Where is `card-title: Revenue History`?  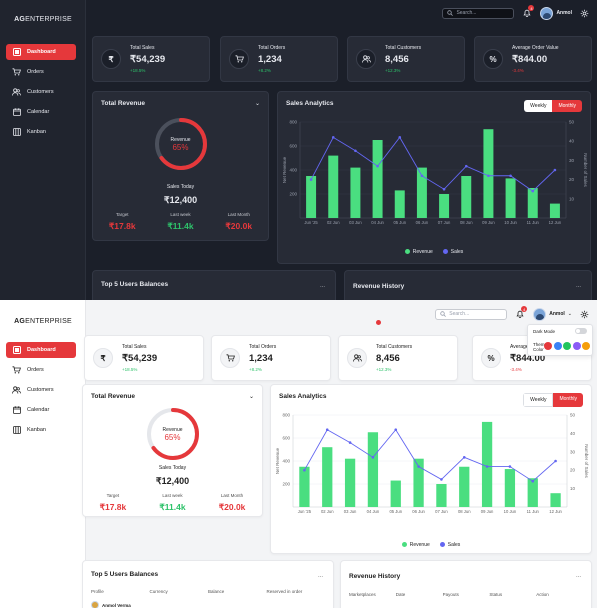 card-title: Revenue History is located at coordinates (379, 286).